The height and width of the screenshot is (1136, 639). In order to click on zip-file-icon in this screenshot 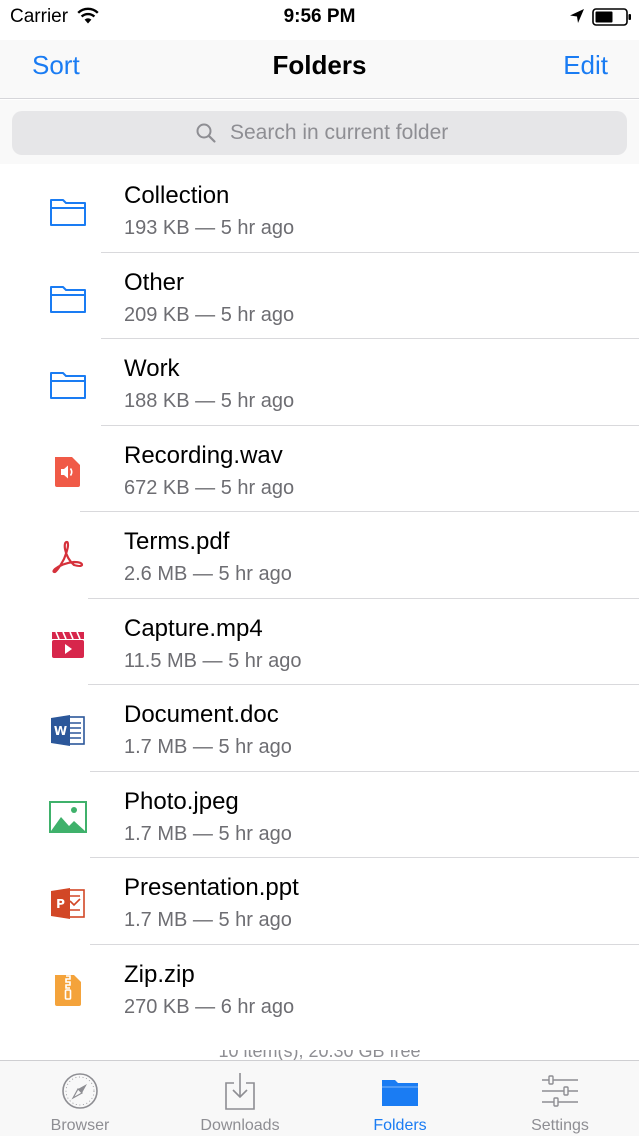, I will do `click(68, 990)`.